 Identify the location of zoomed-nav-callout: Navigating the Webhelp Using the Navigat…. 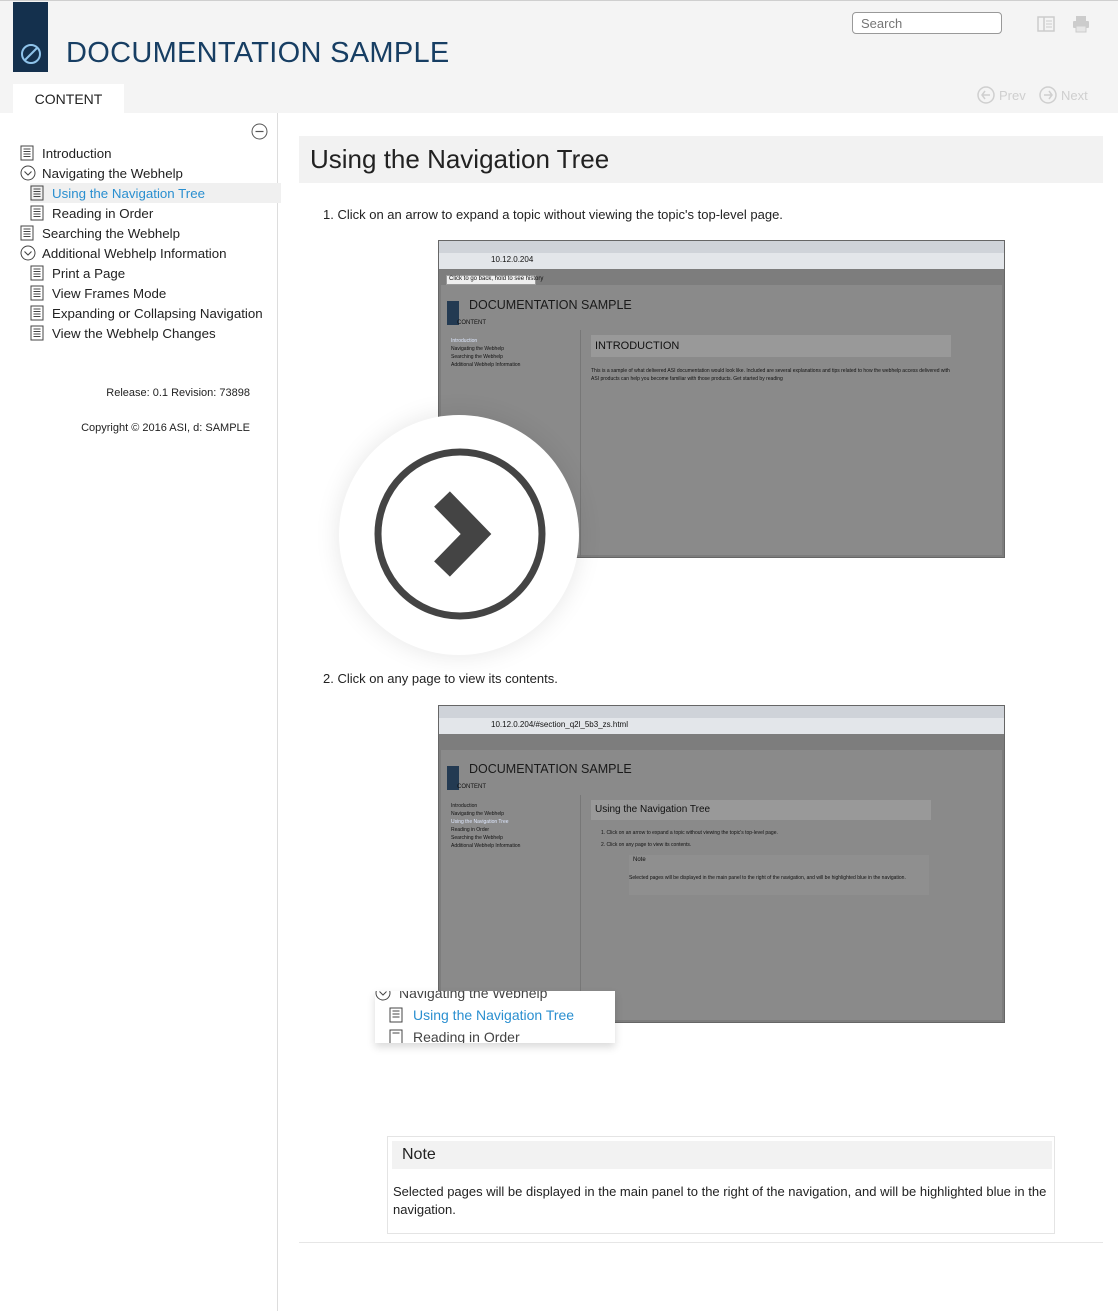
(495, 1017).